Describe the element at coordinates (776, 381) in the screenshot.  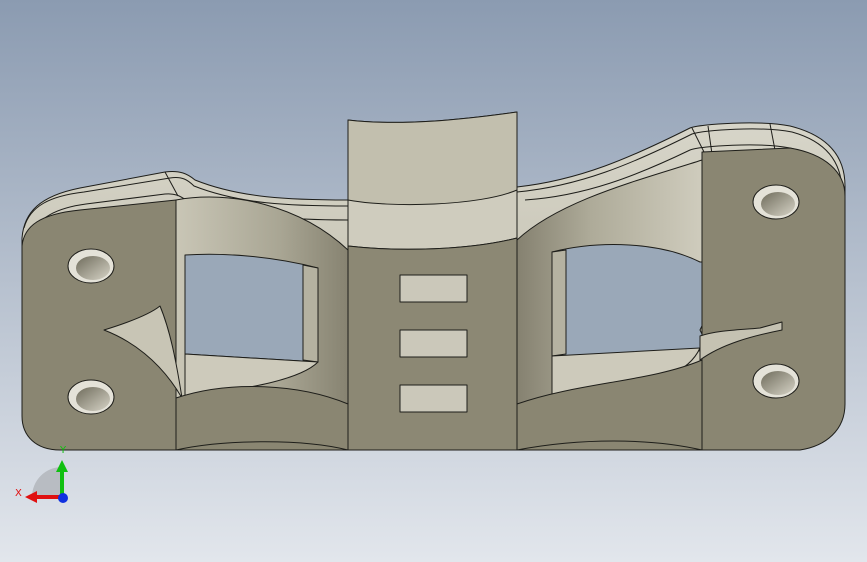
I see `mounting-hole-bottom-right` at that location.